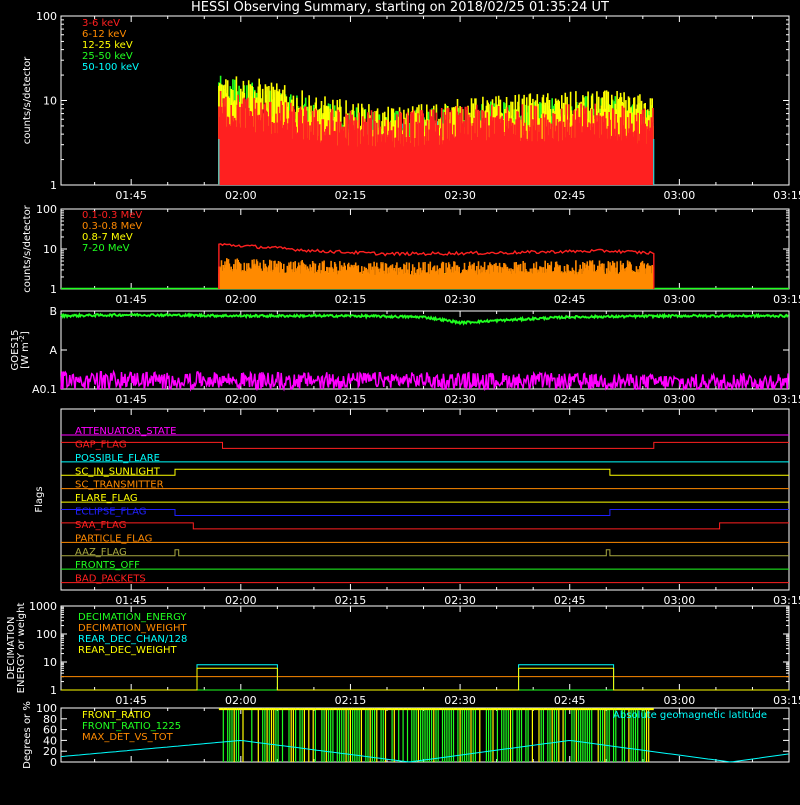  What do you see at coordinates (106, 498) in the screenshot?
I see `flag-label: FLARE_FLAG` at bounding box center [106, 498].